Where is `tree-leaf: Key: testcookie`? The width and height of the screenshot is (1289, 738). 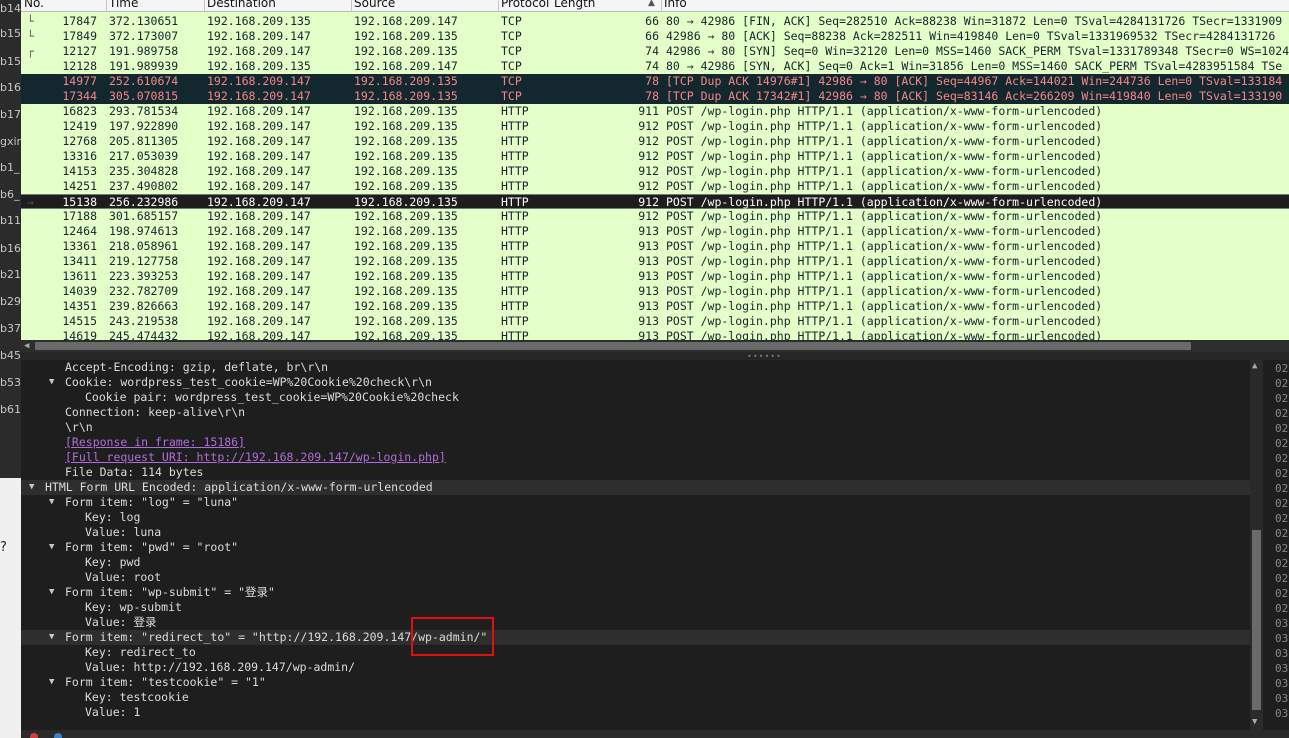 tree-leaf: Key: testcookie is located at coordinates (635, 697).